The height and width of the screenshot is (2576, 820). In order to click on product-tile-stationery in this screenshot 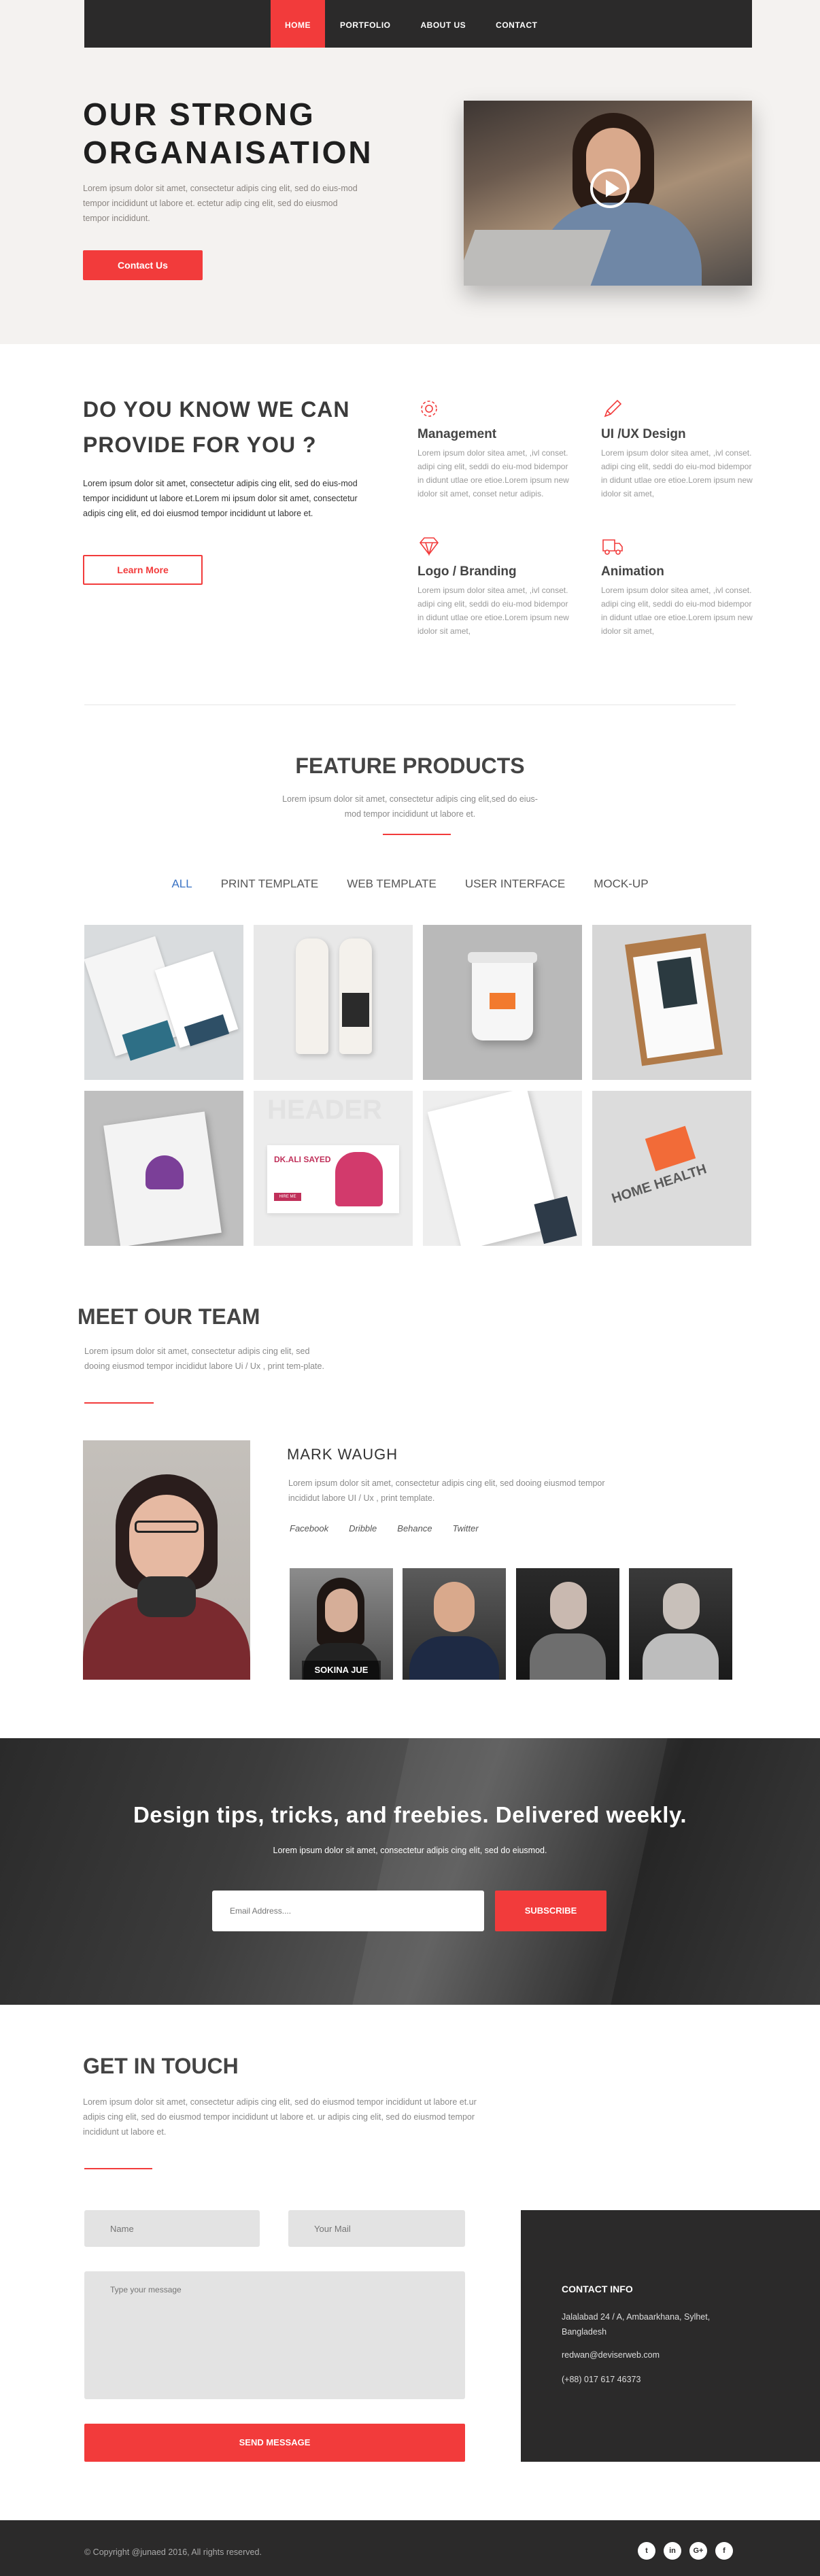, I will do `click(163, 1002)`.